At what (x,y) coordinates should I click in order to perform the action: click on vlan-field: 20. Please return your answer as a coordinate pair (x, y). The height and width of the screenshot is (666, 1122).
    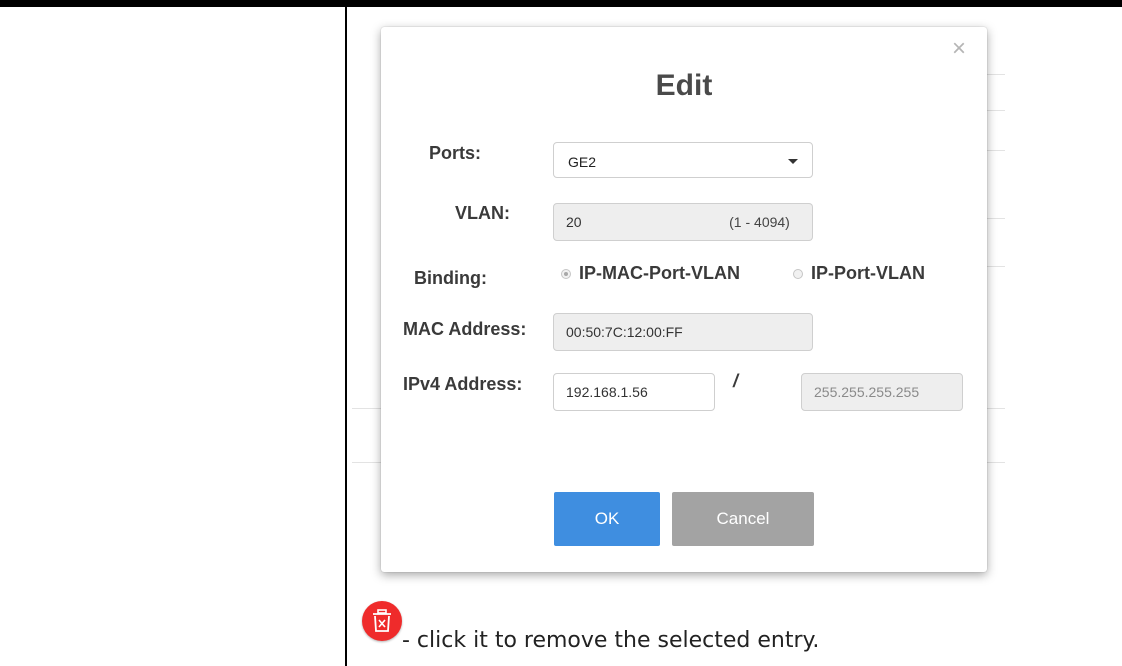
    Looking at the image, I should click on (630, 222).